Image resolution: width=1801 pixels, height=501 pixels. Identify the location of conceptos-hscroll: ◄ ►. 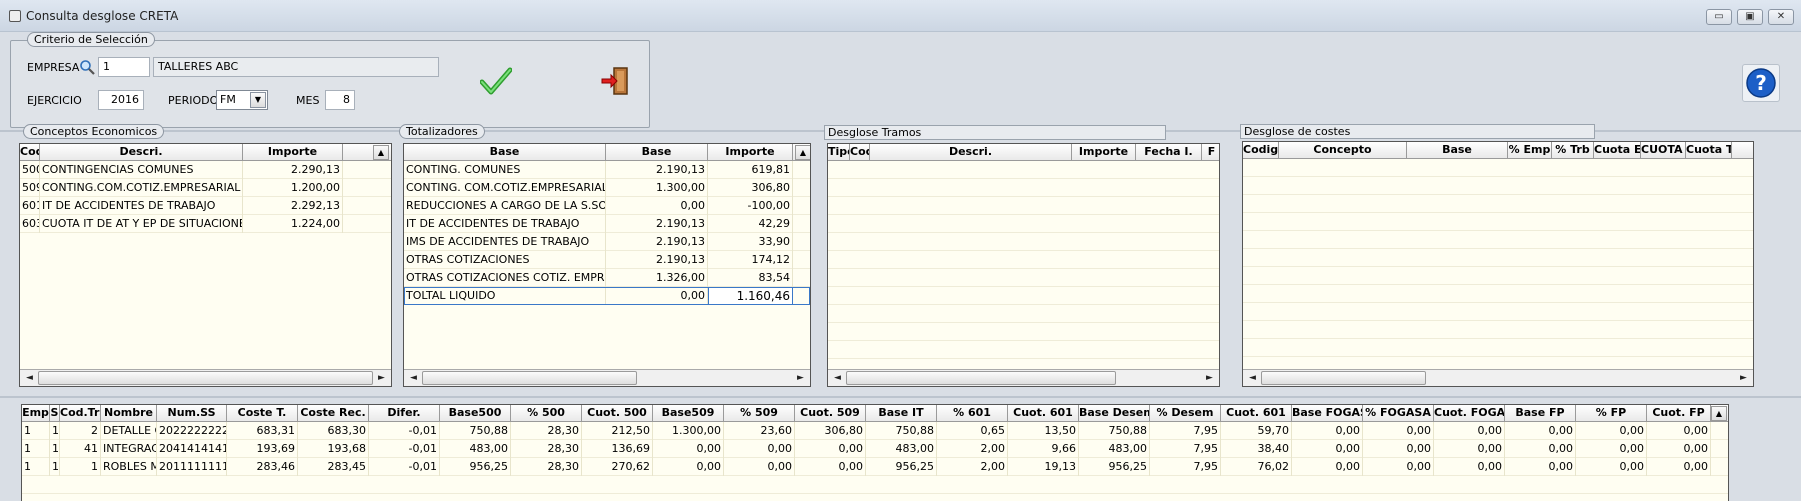
(205, 377).